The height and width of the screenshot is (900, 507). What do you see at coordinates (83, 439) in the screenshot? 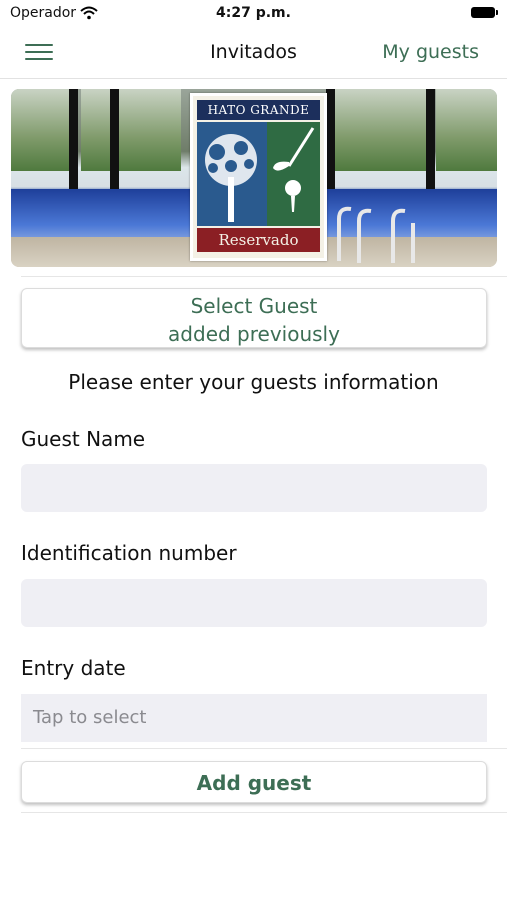
I see `guest-name-label: Guest Name` at bounding box center [83, 439].